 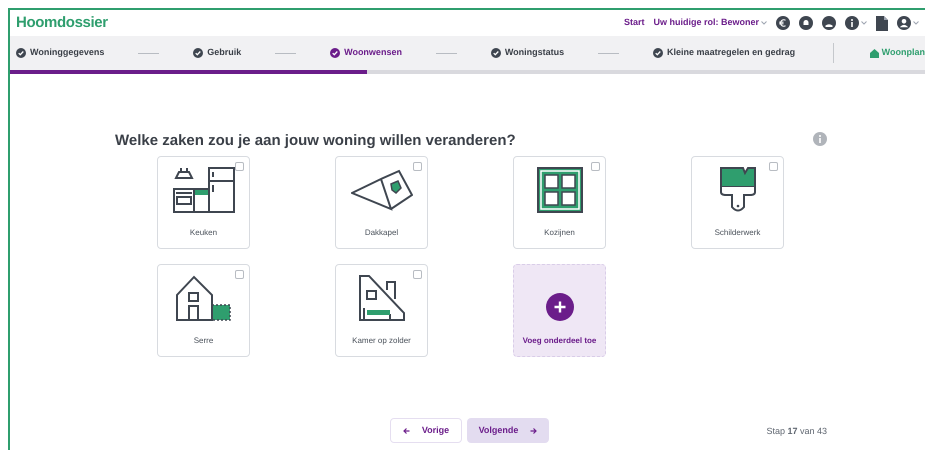 I want to click on arrow-left-icon, so click(x=406, y=431).